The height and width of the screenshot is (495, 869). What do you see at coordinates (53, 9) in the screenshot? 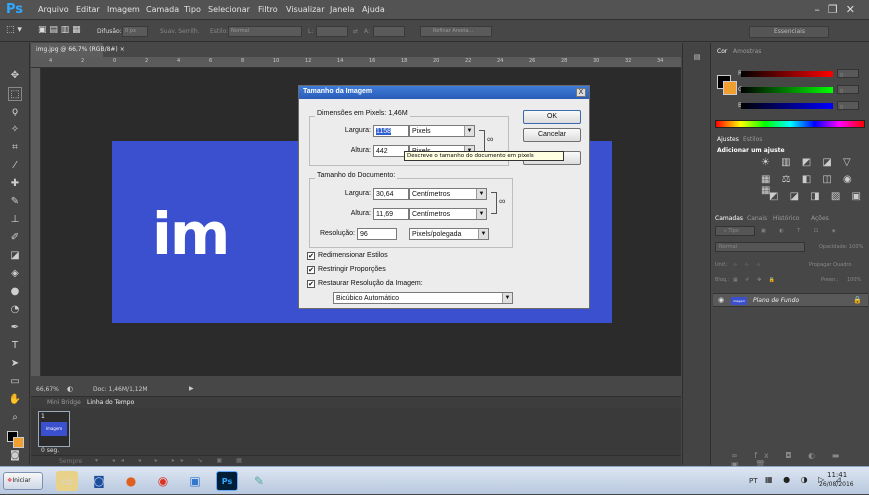
I see `menu-arquivo: Arquivo` at bounding box center [53, 9].